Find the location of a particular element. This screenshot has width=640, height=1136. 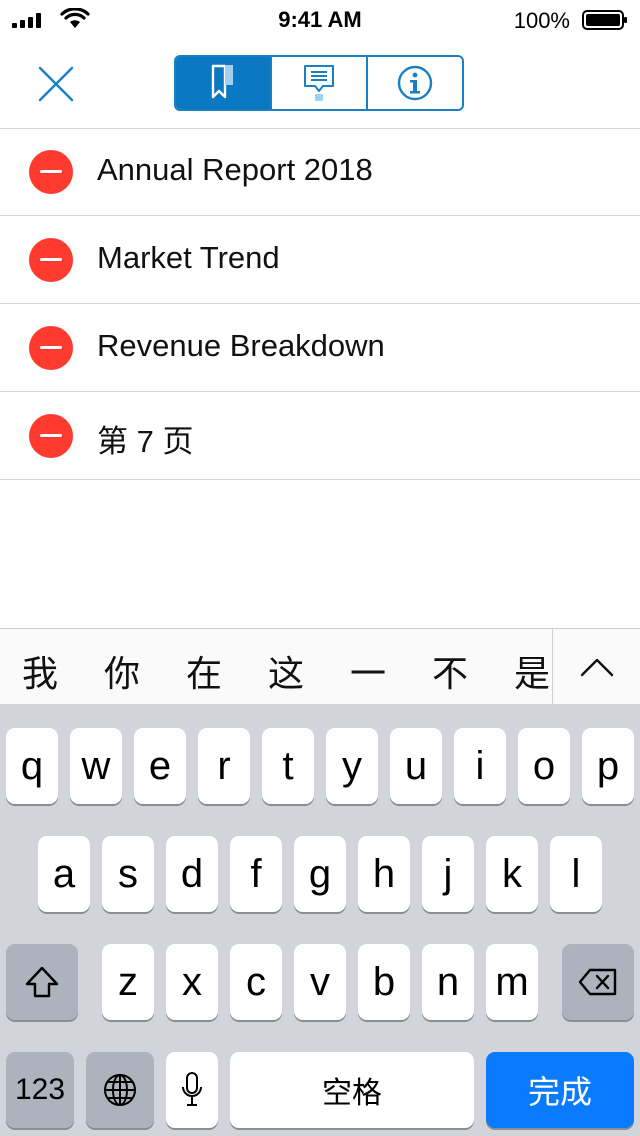

key-h: h is located at coordinates (384, 874).